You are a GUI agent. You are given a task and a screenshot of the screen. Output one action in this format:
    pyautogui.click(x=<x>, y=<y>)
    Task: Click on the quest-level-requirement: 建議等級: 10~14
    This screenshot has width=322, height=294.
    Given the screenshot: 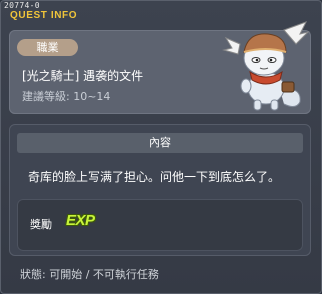 What is the action you would take?
    pyautogui.click(x=66, y=96)
    